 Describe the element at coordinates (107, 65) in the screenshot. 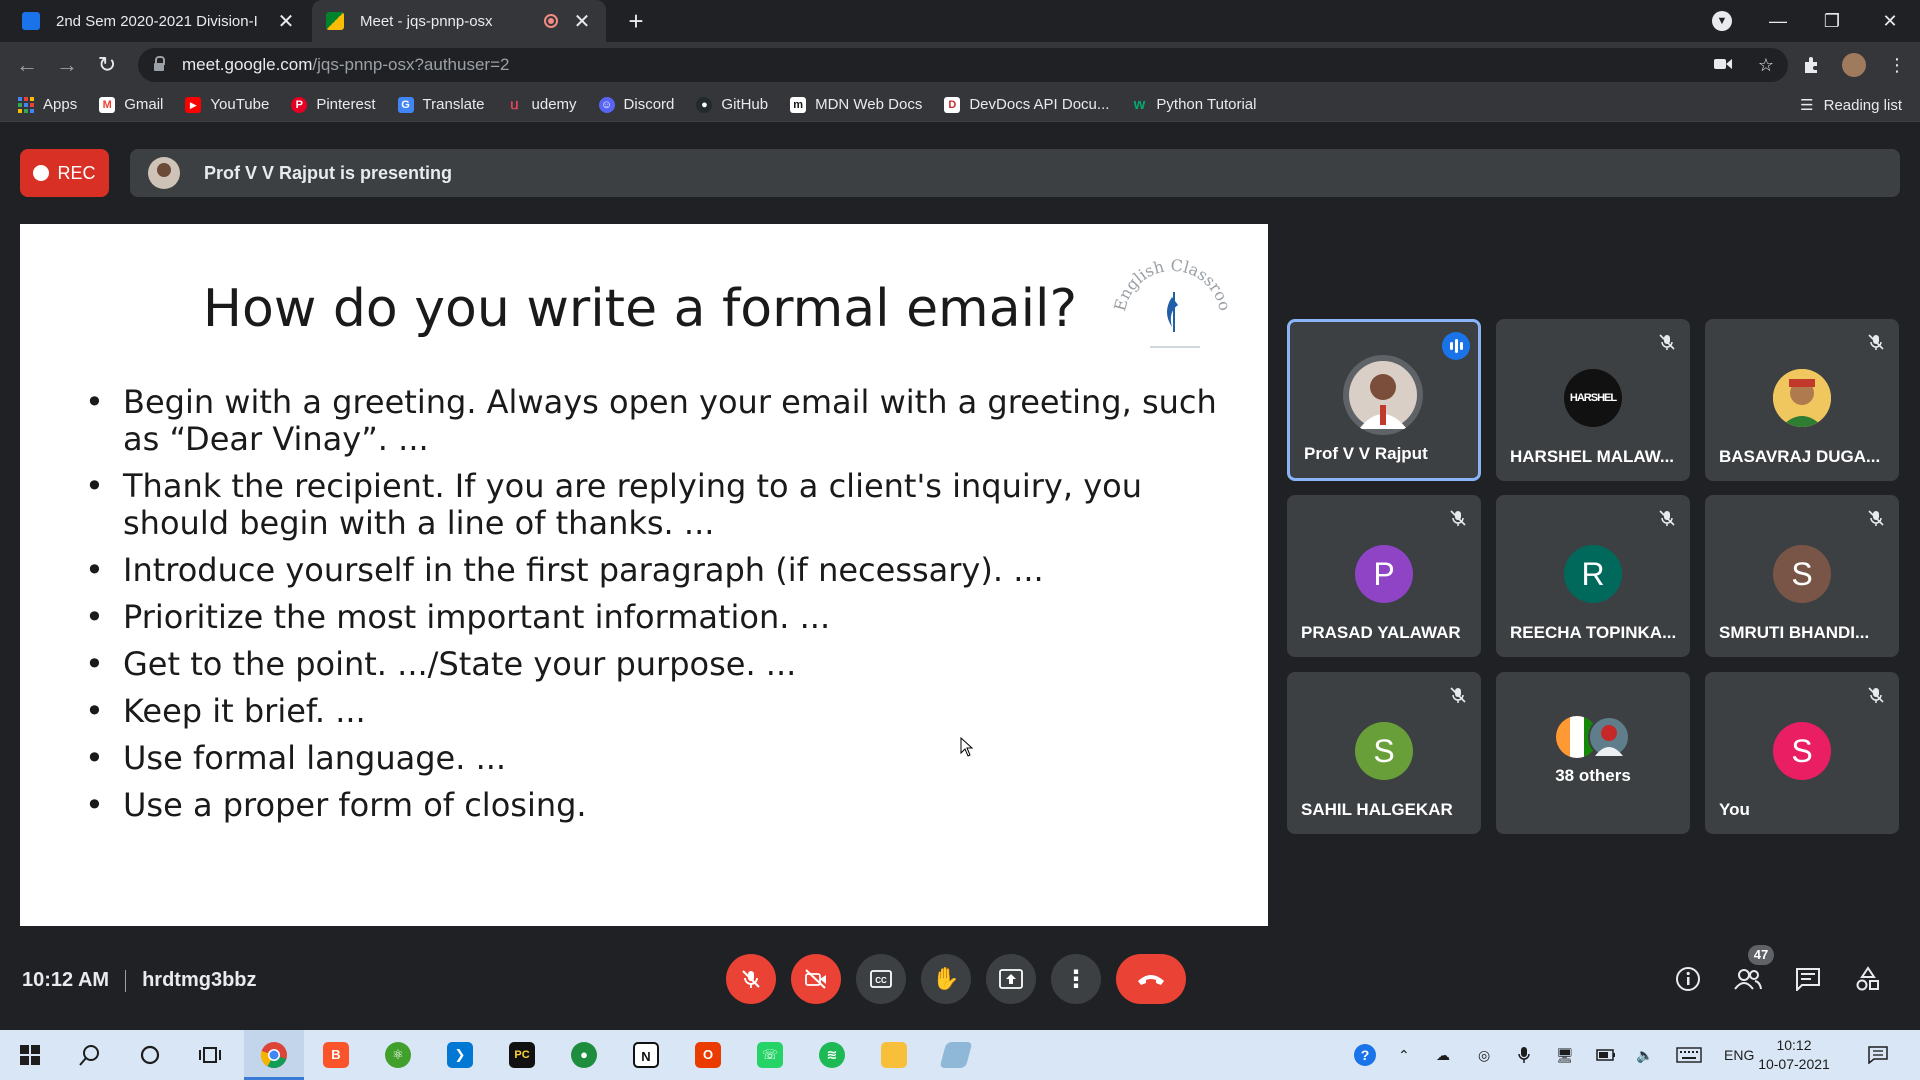

I see `reload-button: ↻` at that location.